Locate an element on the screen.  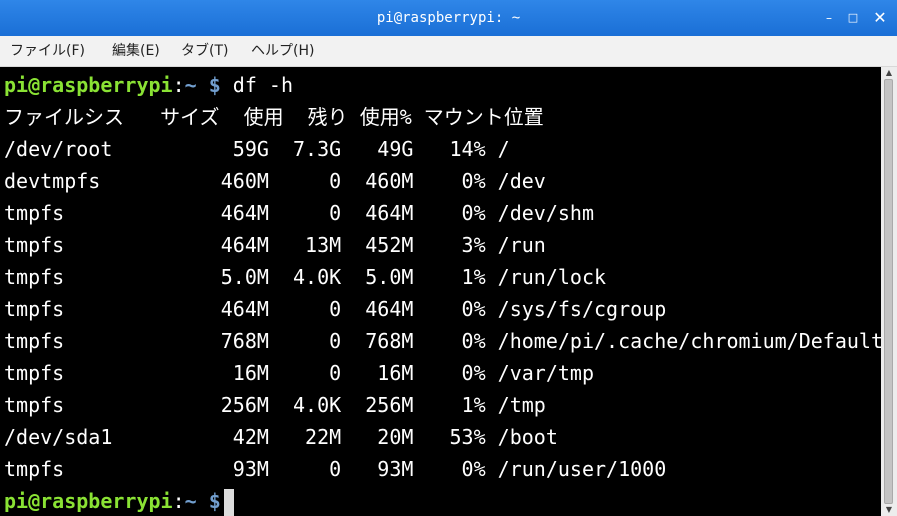
text-cursor is located at coordinates (228, 502).